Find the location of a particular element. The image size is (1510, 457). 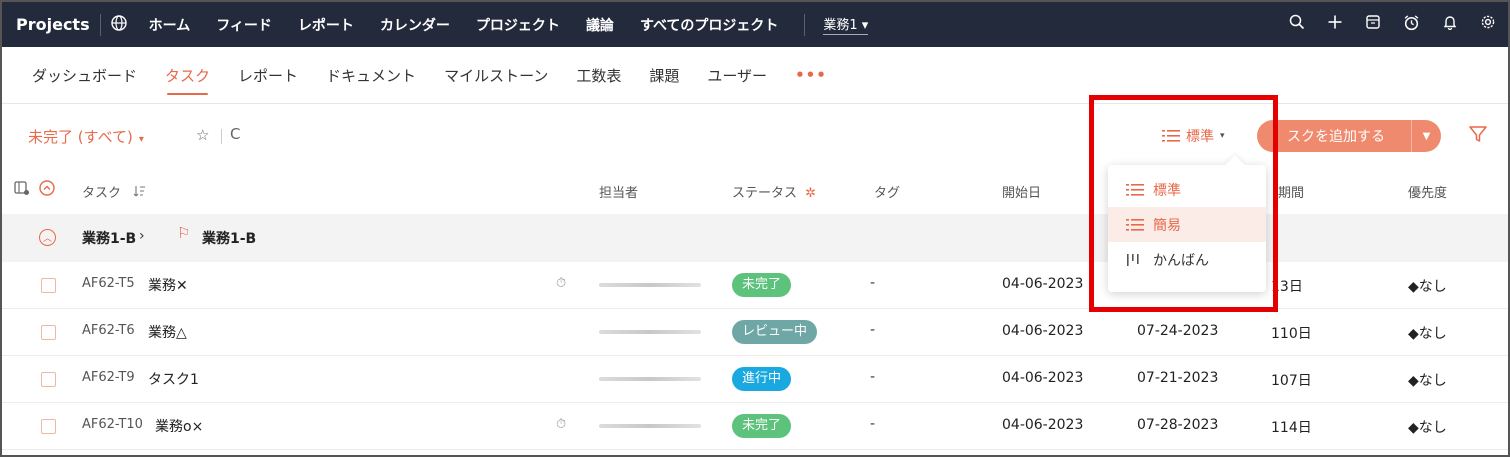

column-owner: 担当者 is located at coordinates (618, 191).